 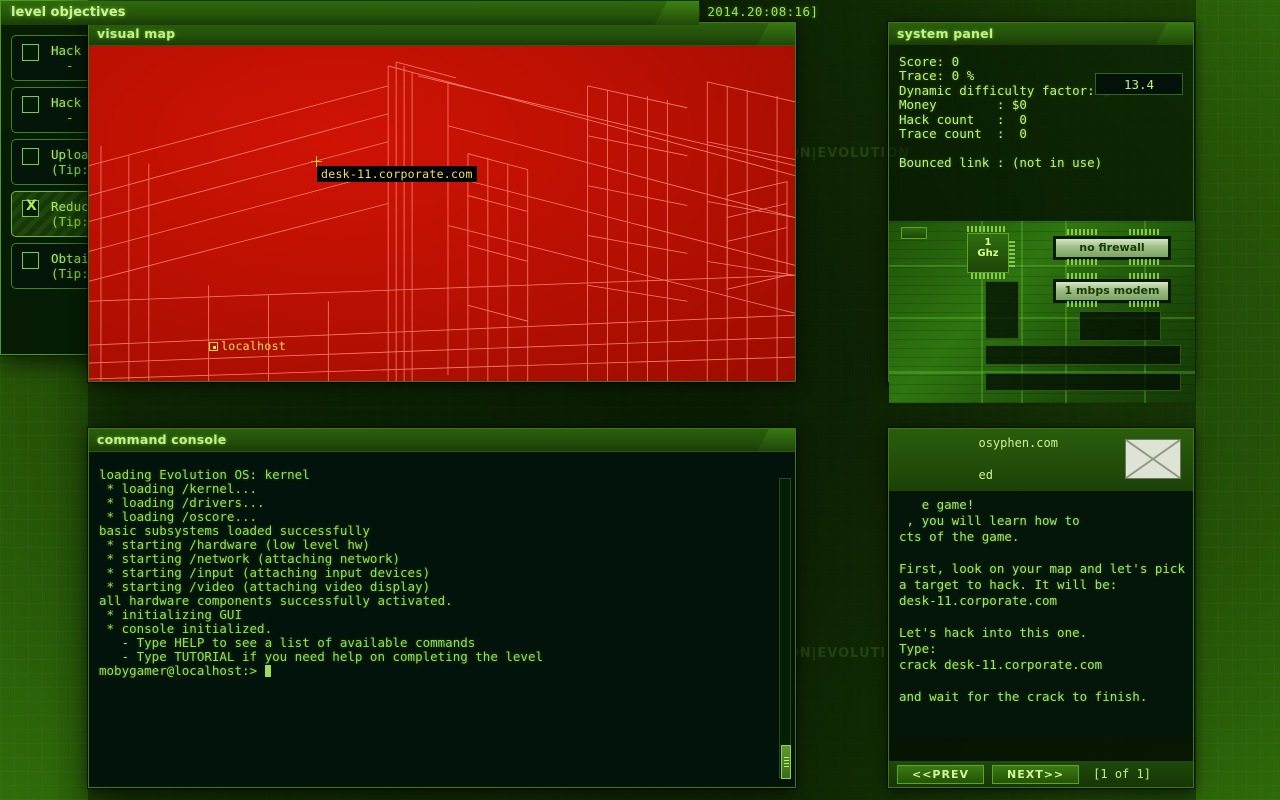 I want to click on map-node-desk11-label: desk-11.corporate.com, so click(x=397, y=174).